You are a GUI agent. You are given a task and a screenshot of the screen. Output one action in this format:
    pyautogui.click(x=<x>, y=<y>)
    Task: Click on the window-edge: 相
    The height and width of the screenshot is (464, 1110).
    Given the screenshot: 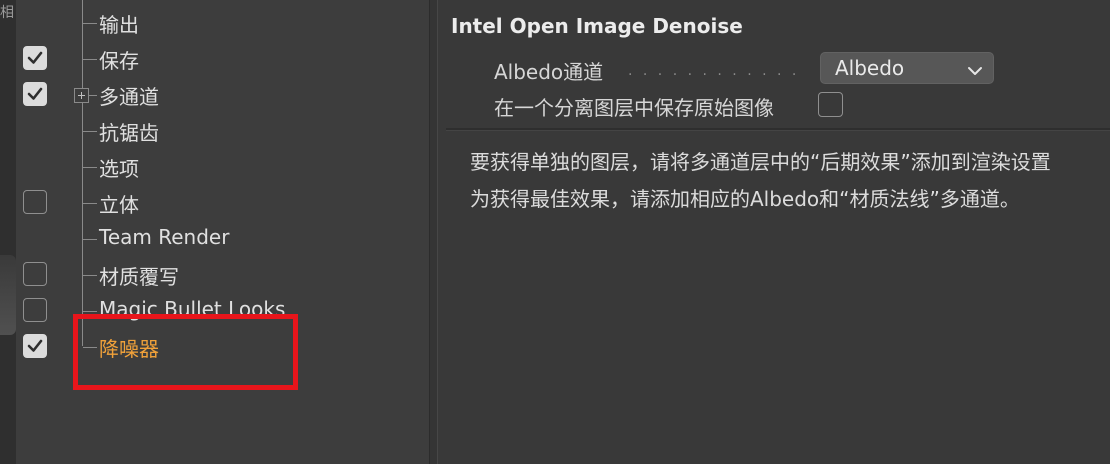 What is the action you would take?
    pyautogui.click(x=8, y=232)
    